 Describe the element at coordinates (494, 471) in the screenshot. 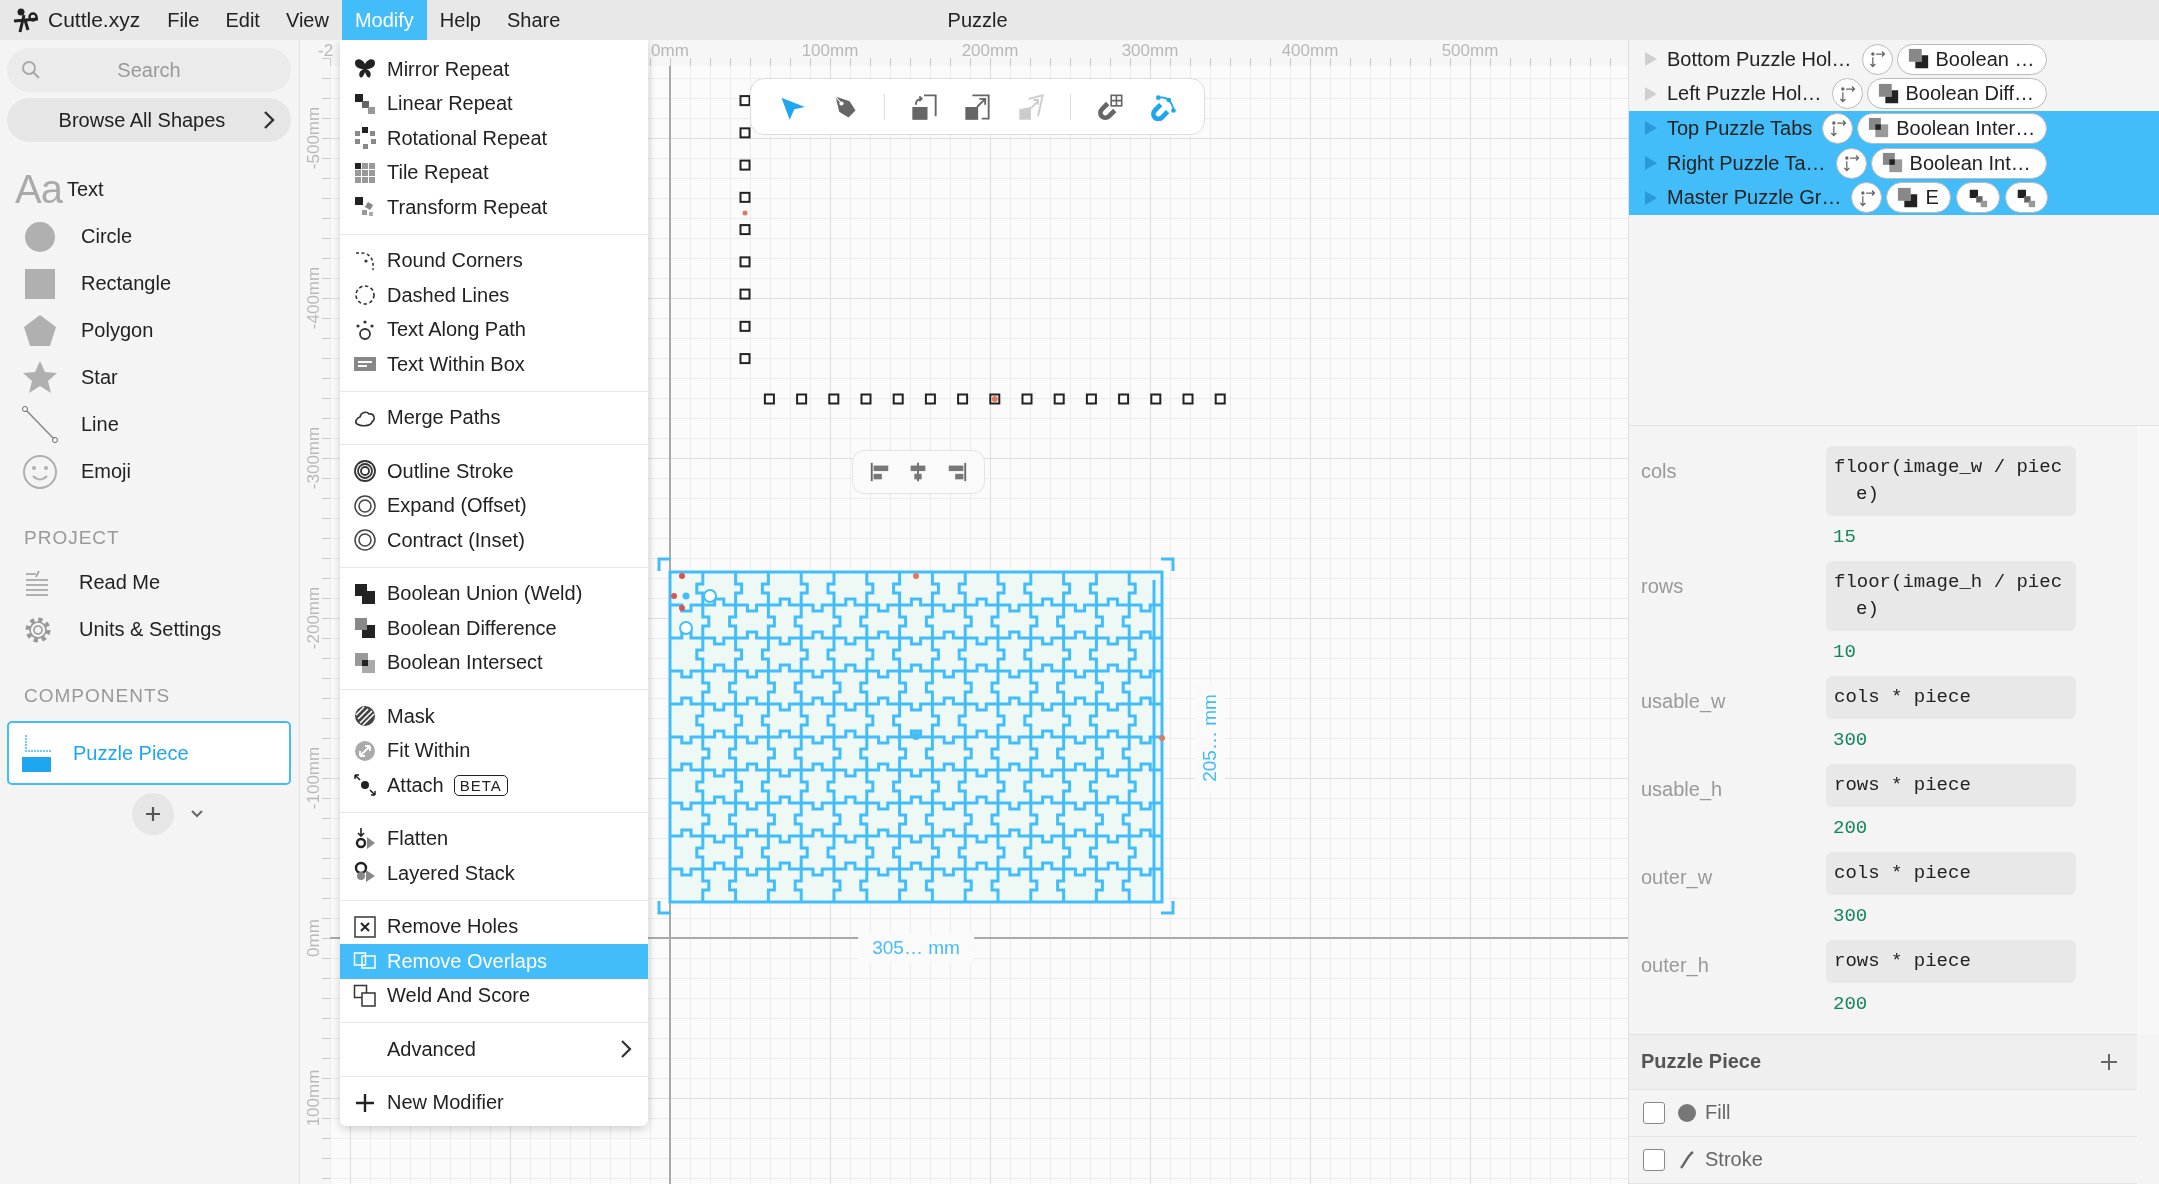

I see `menu-option: Outline Stroke` at that location.